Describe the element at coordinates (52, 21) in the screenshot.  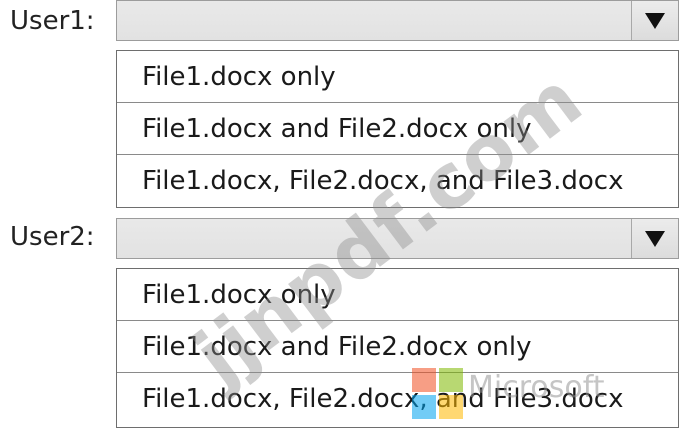
I see `user1-label: User1:` at that location.